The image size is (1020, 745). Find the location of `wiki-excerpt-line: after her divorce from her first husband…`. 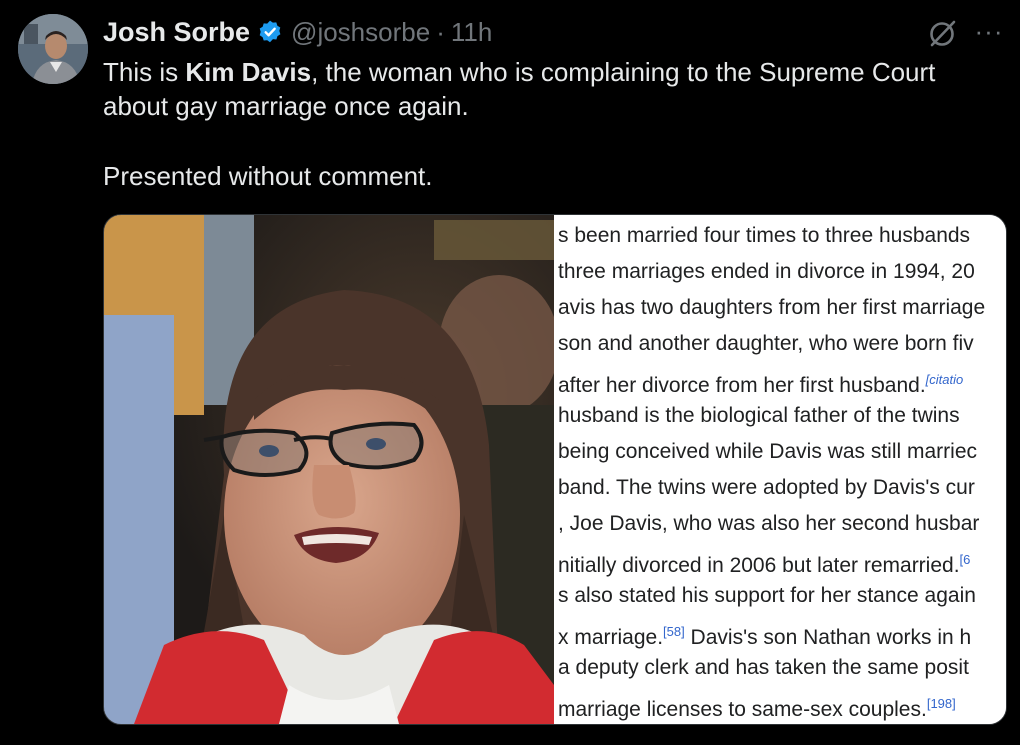

wiki-excerpt-line: after her divorce from her first husband… is located at coordinates (760, 383).